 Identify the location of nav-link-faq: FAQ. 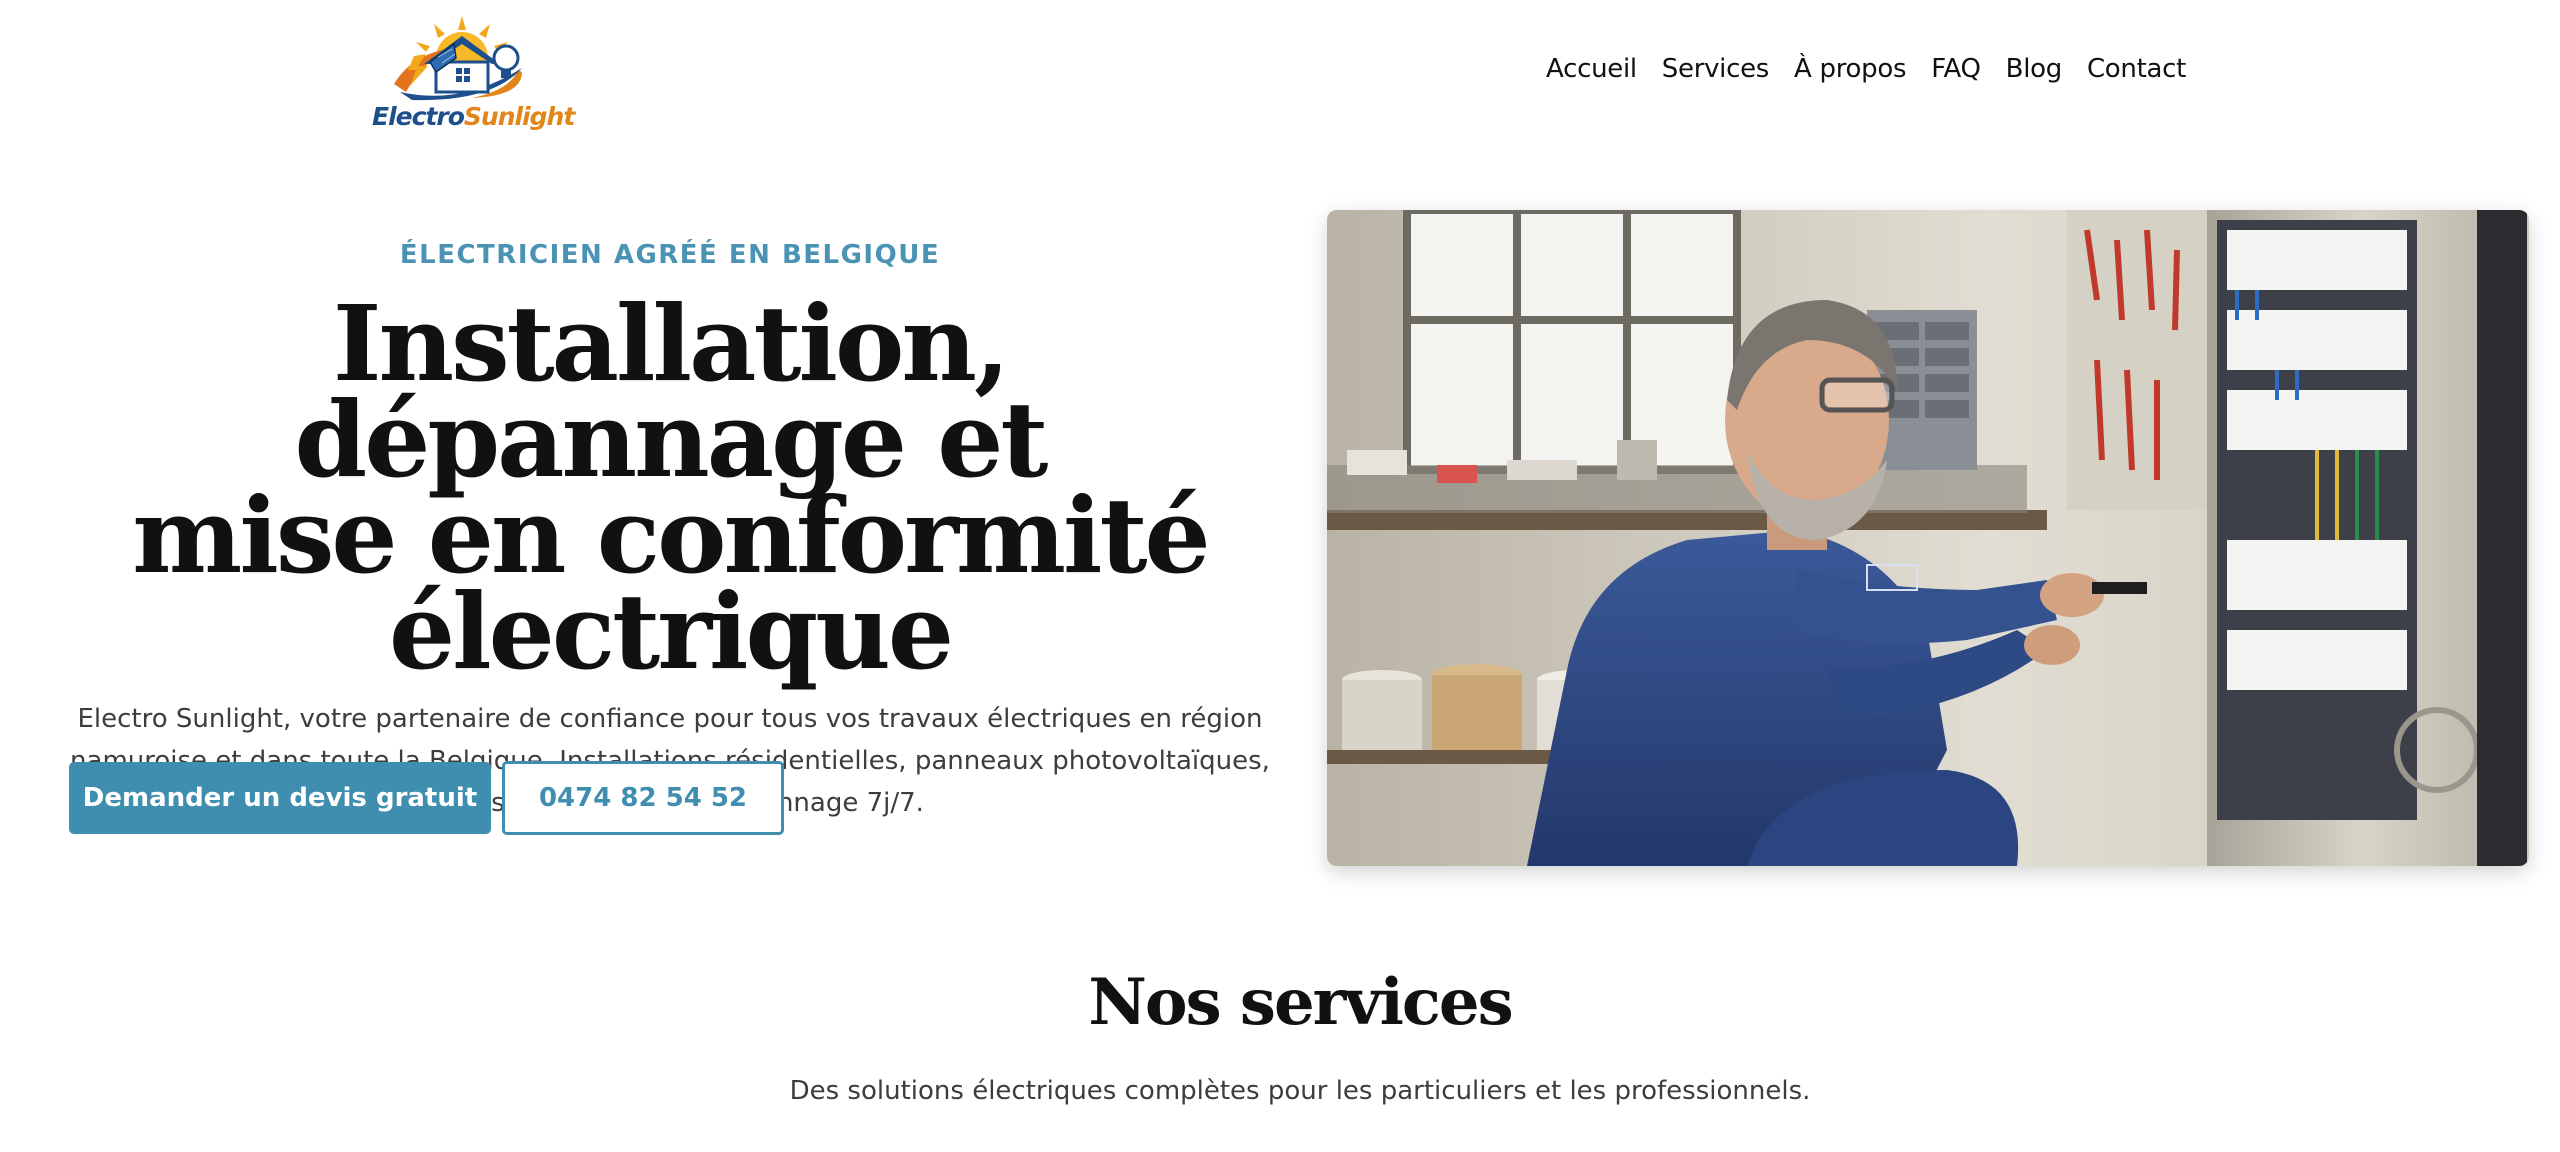
(1956, 69).